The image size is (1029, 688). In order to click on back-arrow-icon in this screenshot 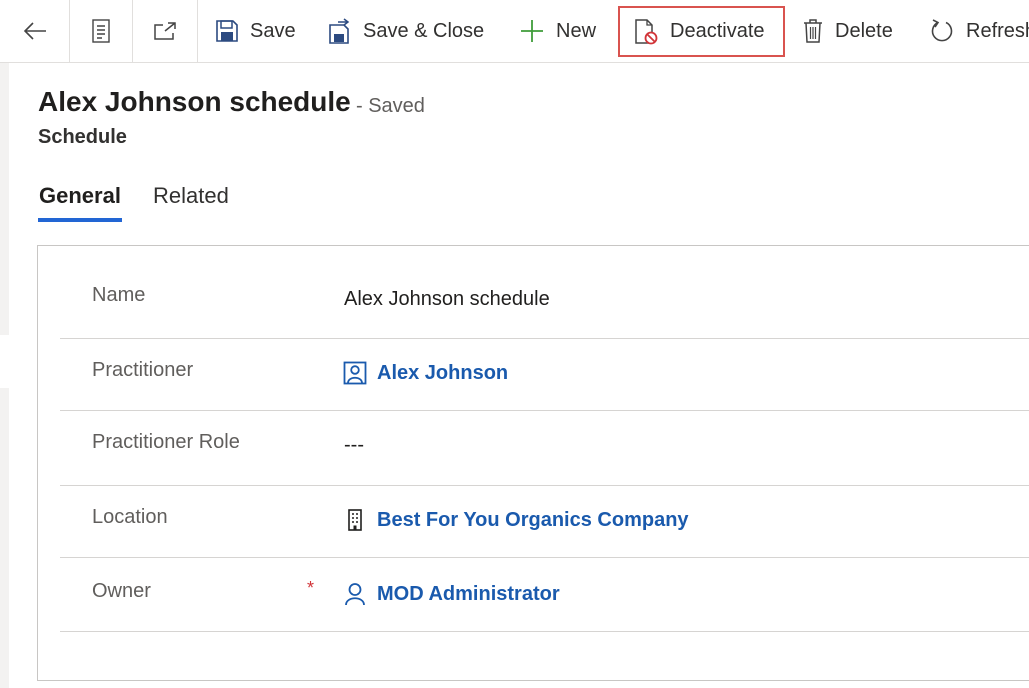, I will do `click(34, 31)`.